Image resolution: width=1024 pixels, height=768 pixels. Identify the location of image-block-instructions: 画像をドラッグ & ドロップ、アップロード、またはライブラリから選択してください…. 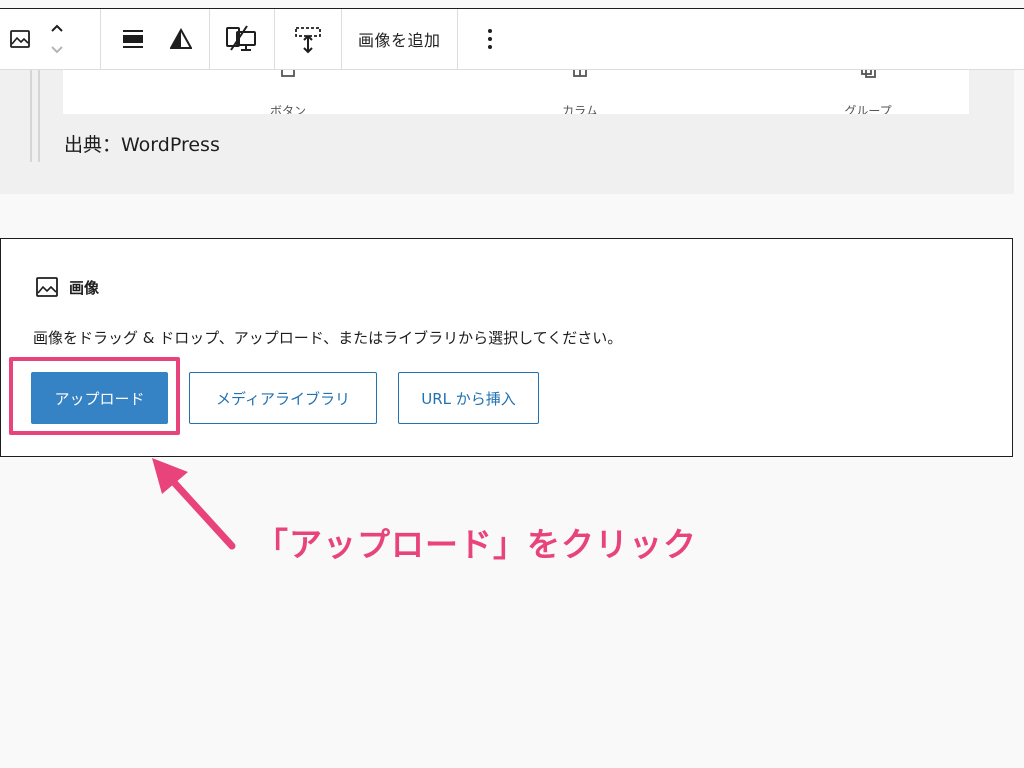
(328, 338).